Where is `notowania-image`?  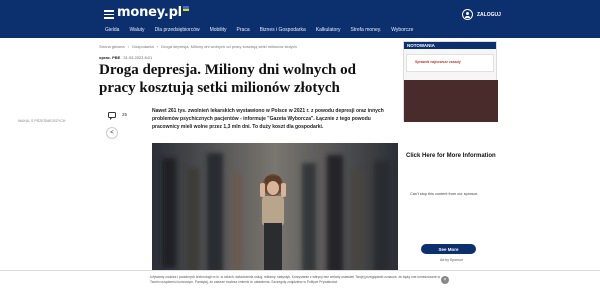
notowania-image is located at coordinates (451, 101).